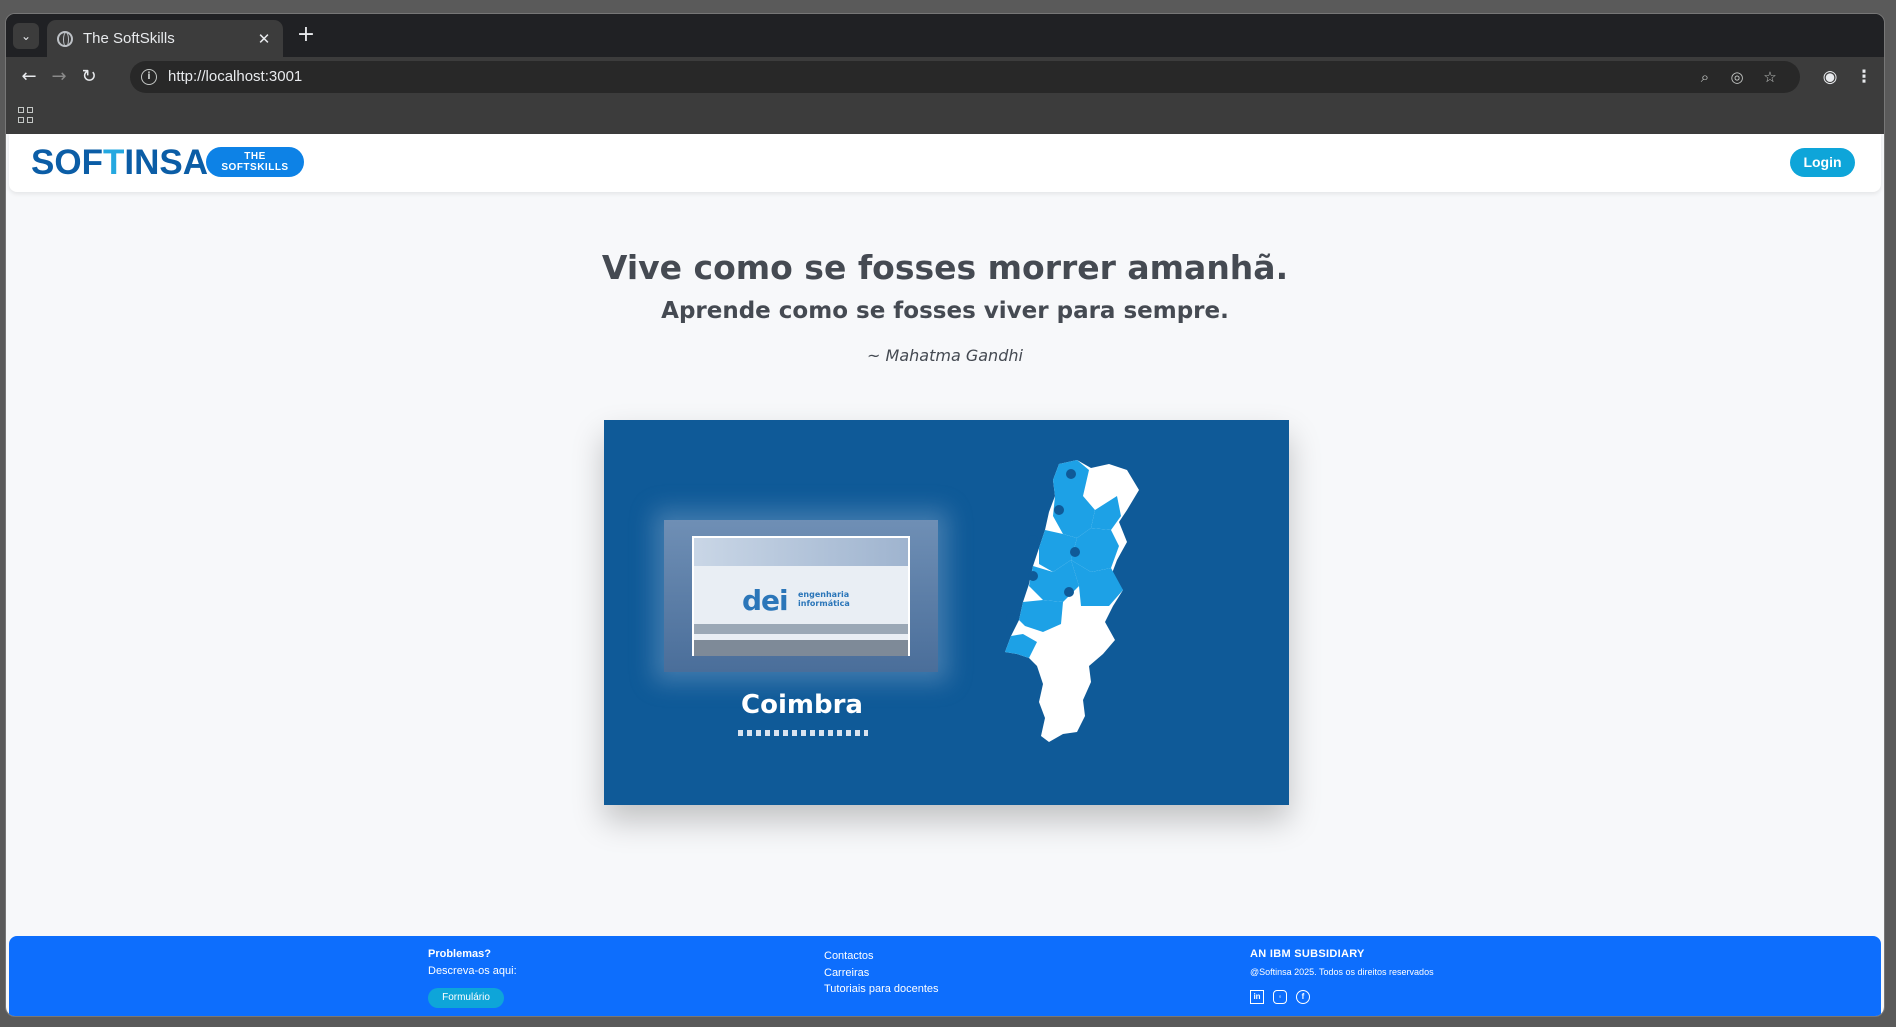 Image resolution: width=1896 pixels, height=1027 pixels. I want to click on social-links: in ◦ f, so click(1280, 997).